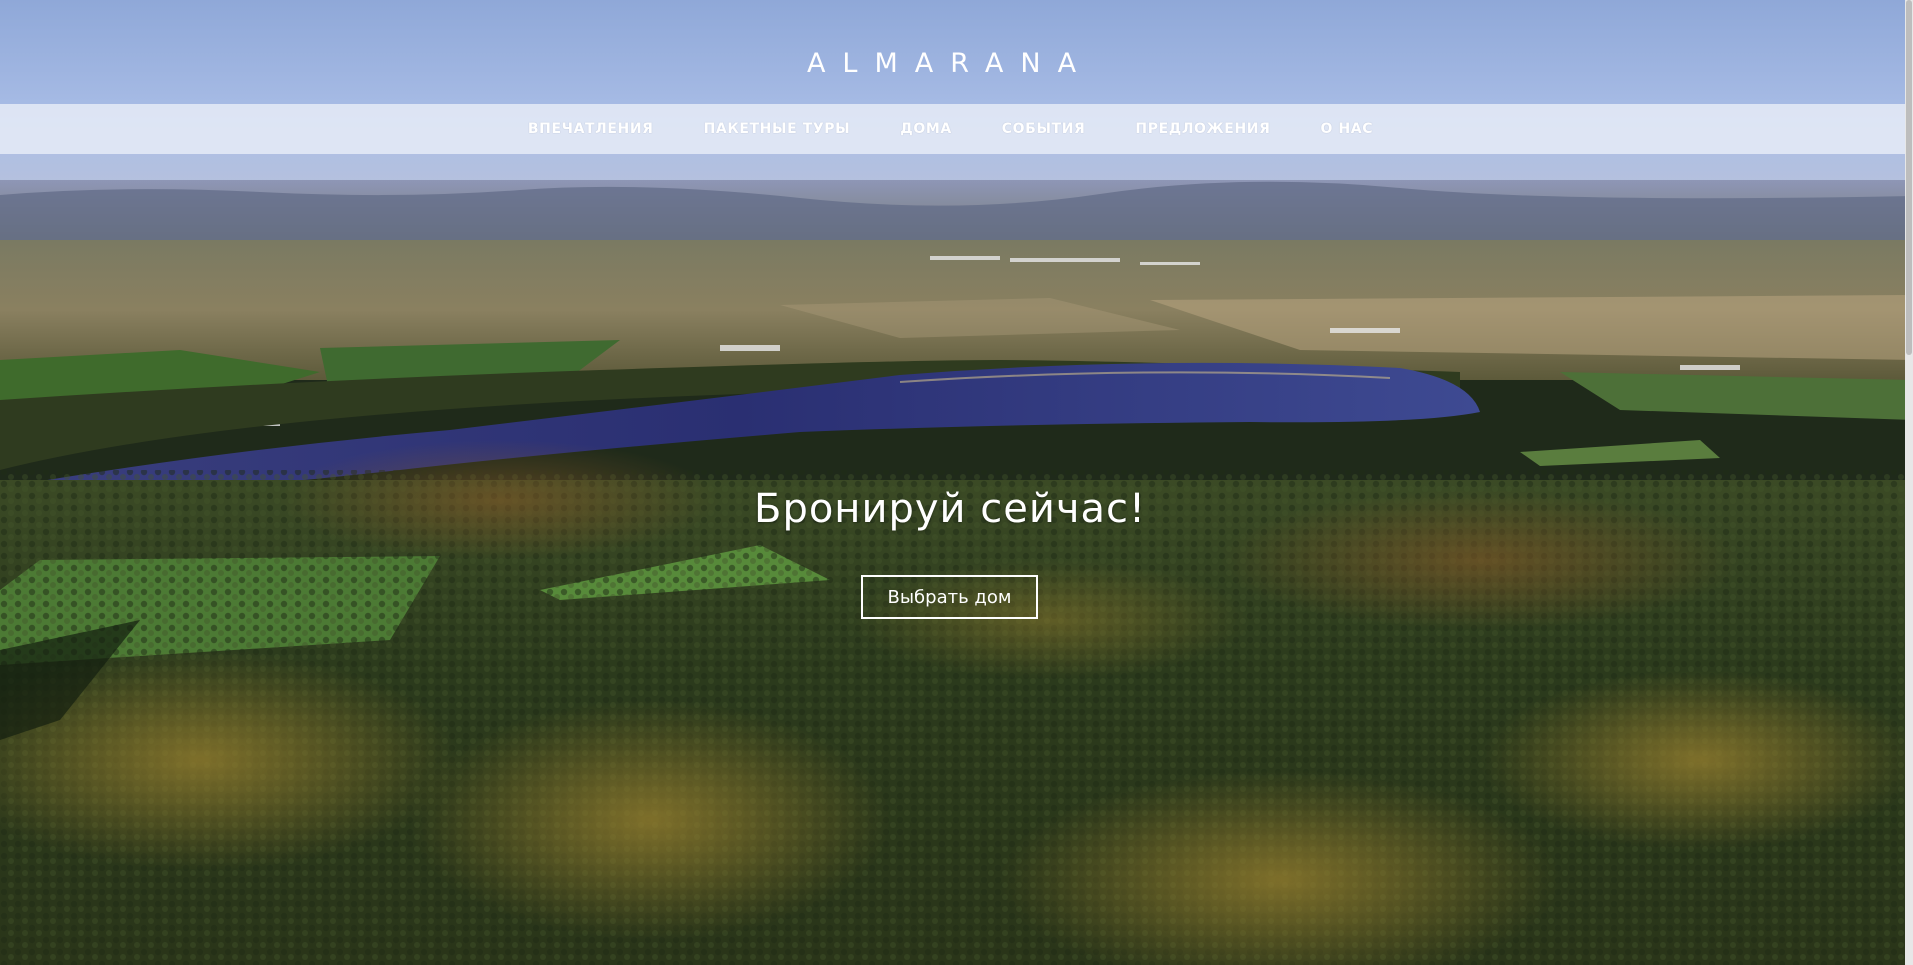 The height and width of the screenshot is (965, 1913). Describe the element at coordinates (926, 129) in the screenshot. I see `nav-item-houses: ДОМА` at that location.